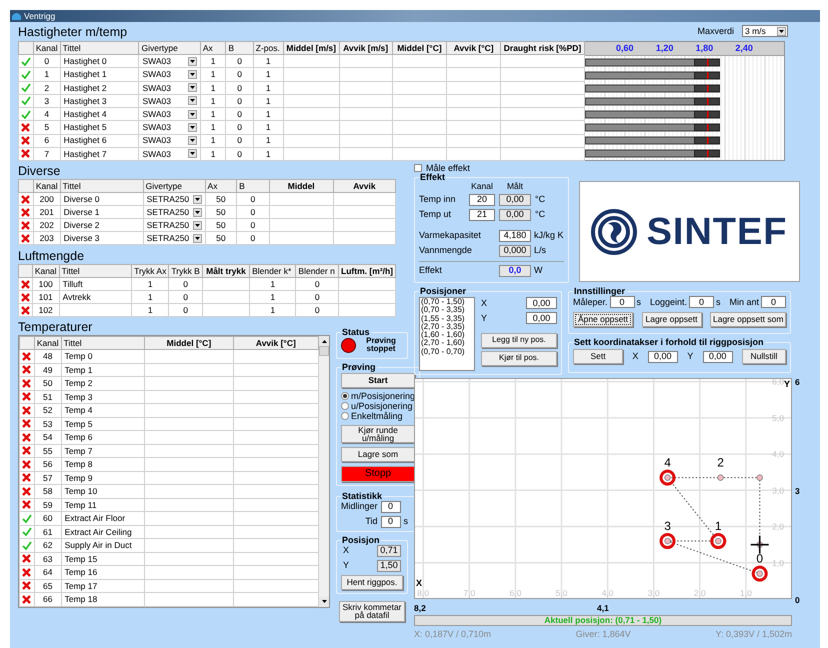 The height and width of the screenshot is (648, 828). I want to click on scroll-down-button, so click(324, 601).